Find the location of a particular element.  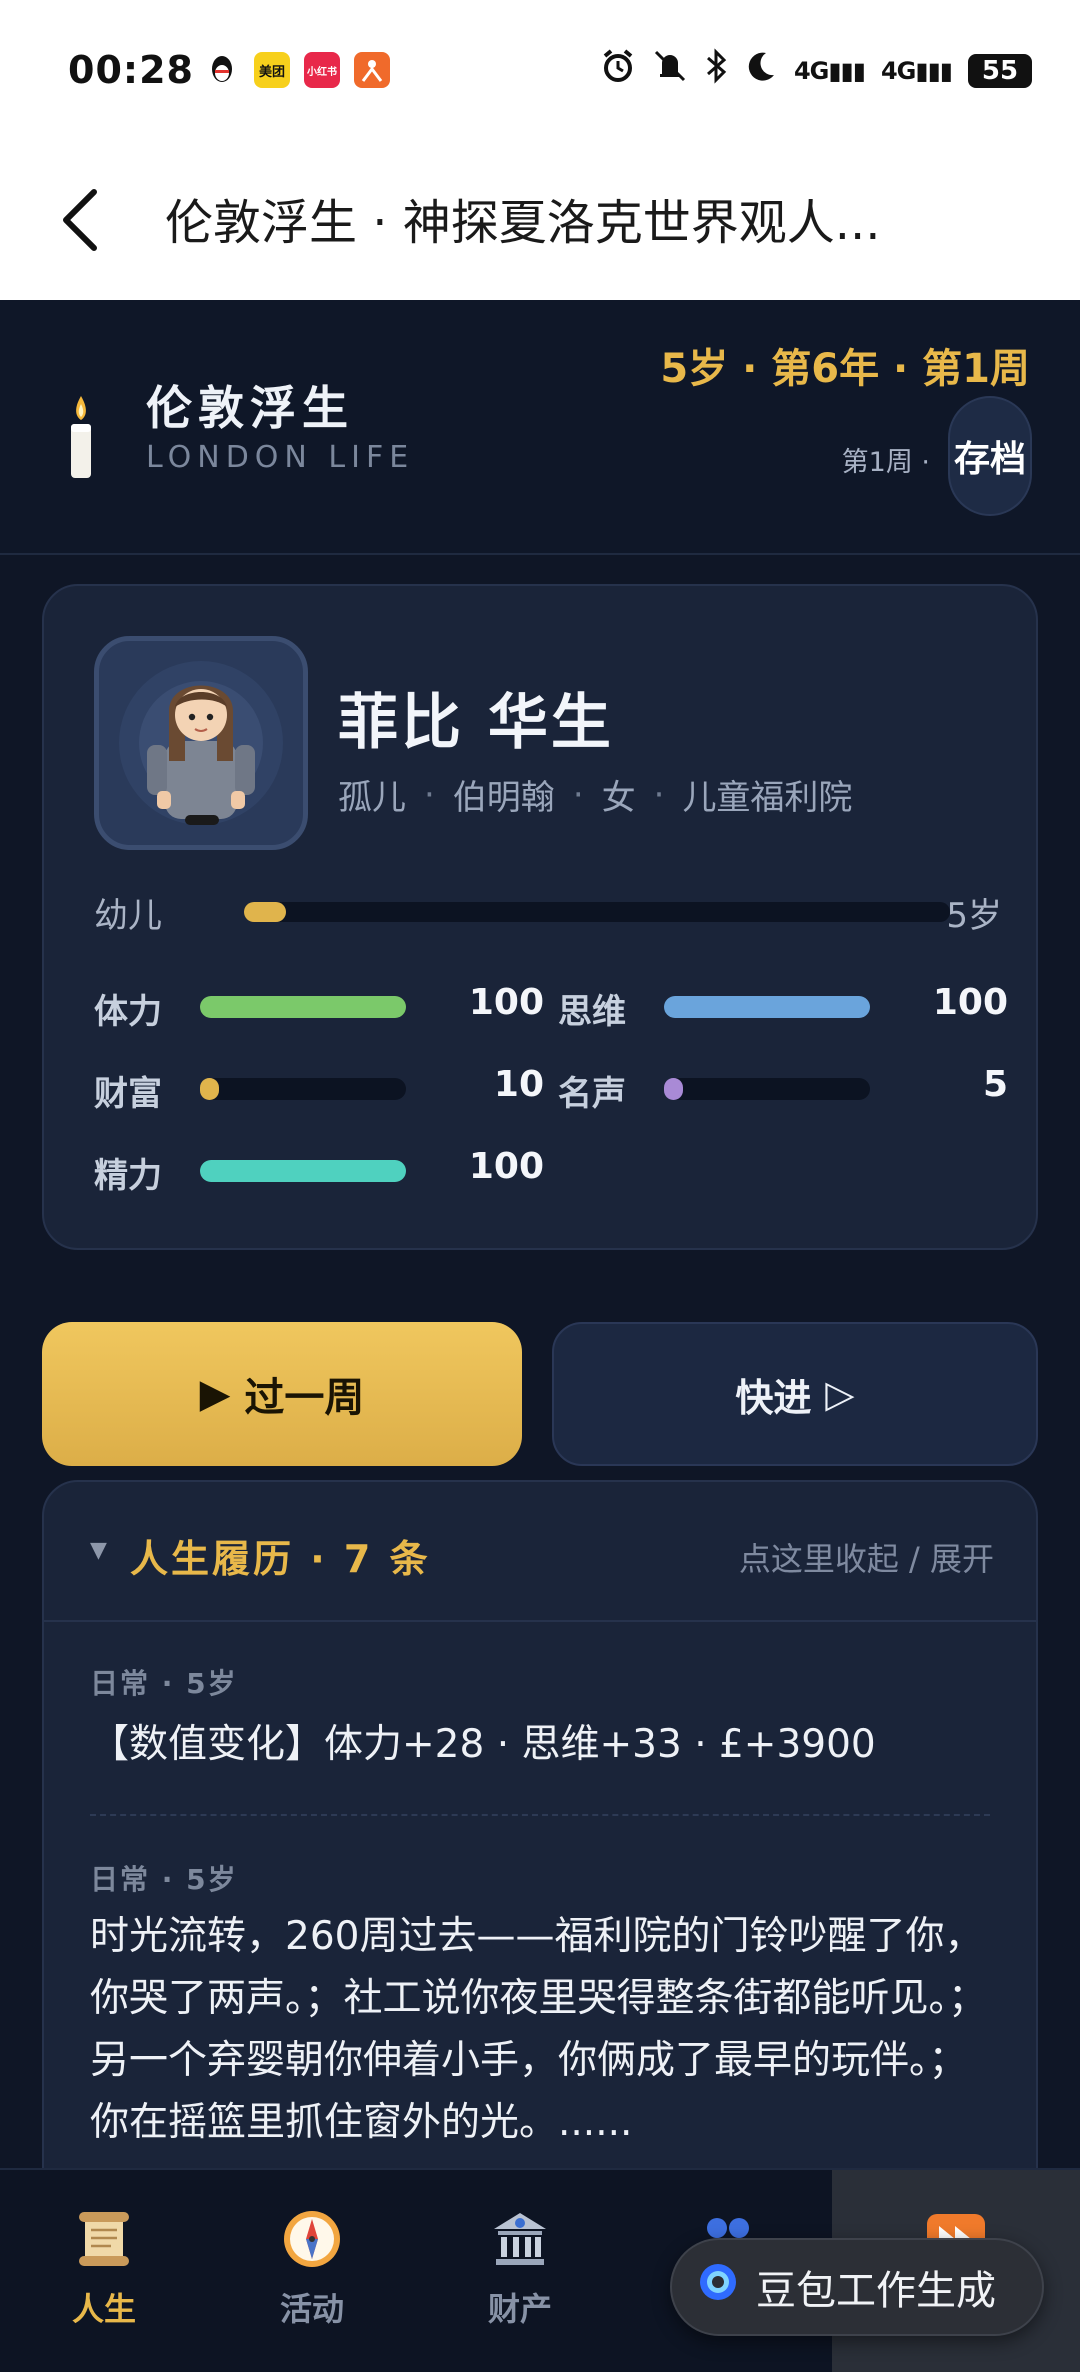

play-icon: ▶ is located at coordinates (215, 1394).